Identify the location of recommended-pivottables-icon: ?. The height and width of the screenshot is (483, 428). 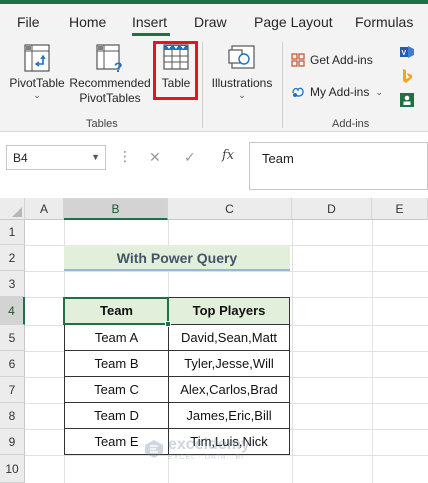
(109, 59).